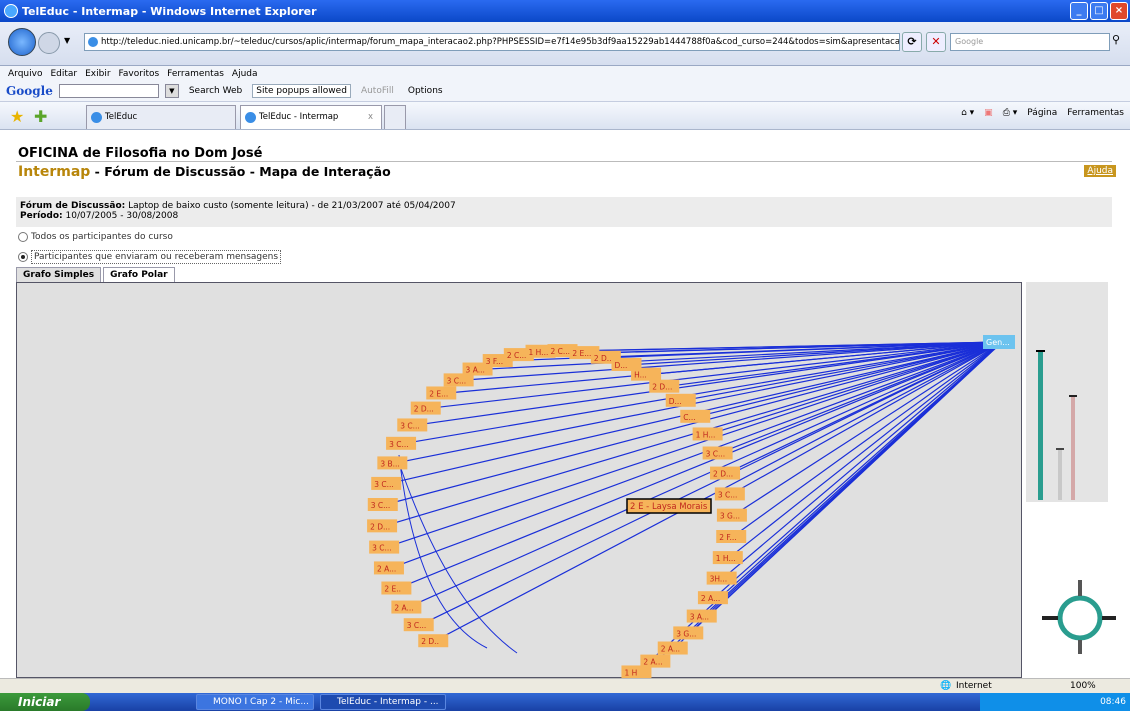 The width and height of the screenshot is (1130, 711). I want to click on highlighted-node: 2 E - Laysa Morais, so click(669, 506).